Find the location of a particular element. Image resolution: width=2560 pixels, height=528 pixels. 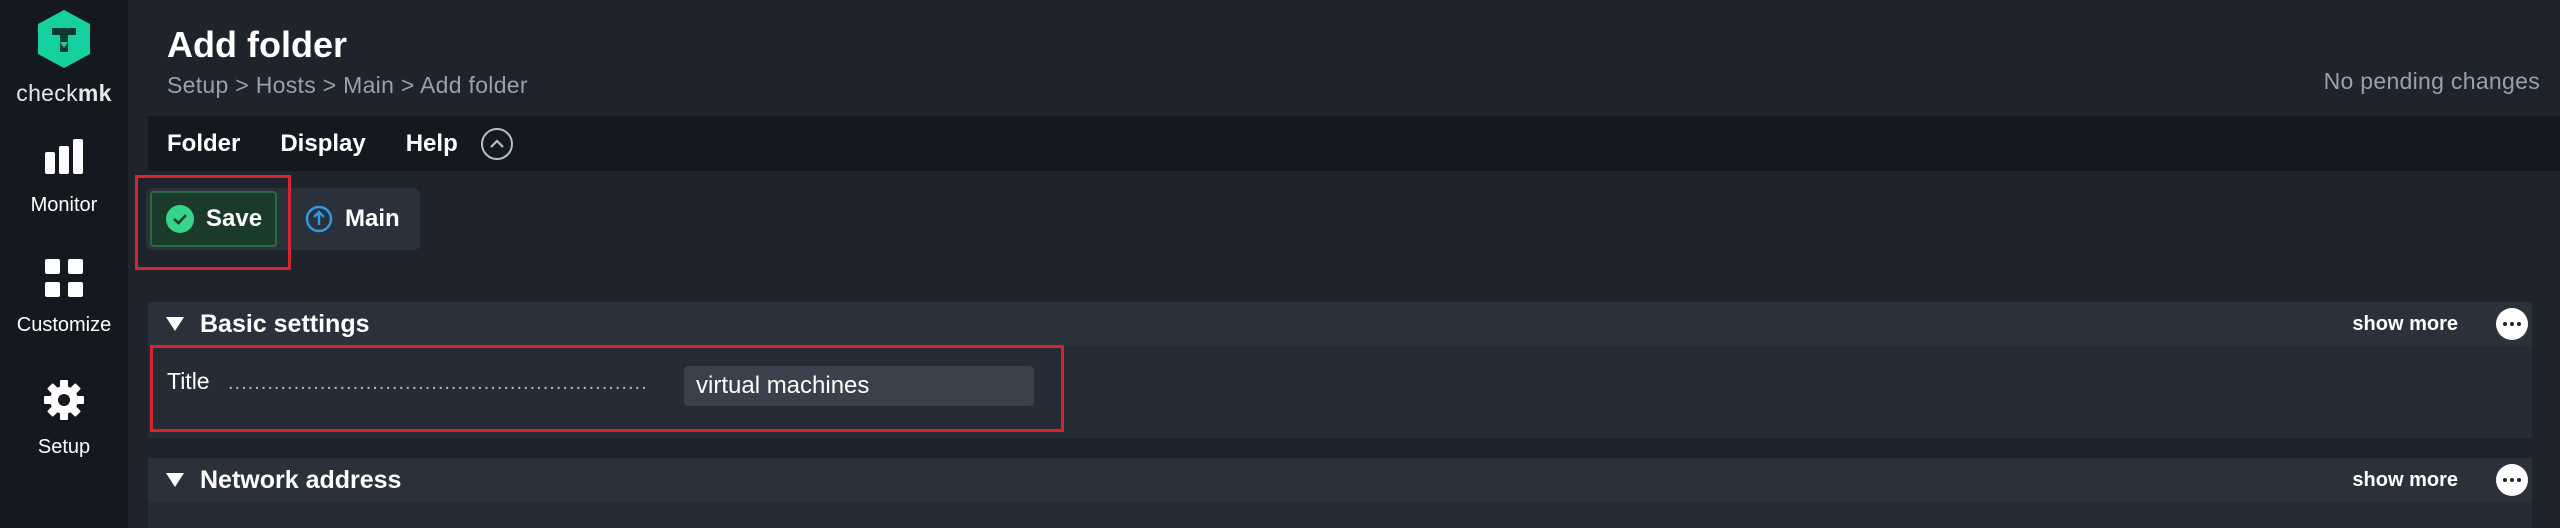

breadcrumb: Setup > Hosts > Main > Add folder is located at coordinates (347, 85).